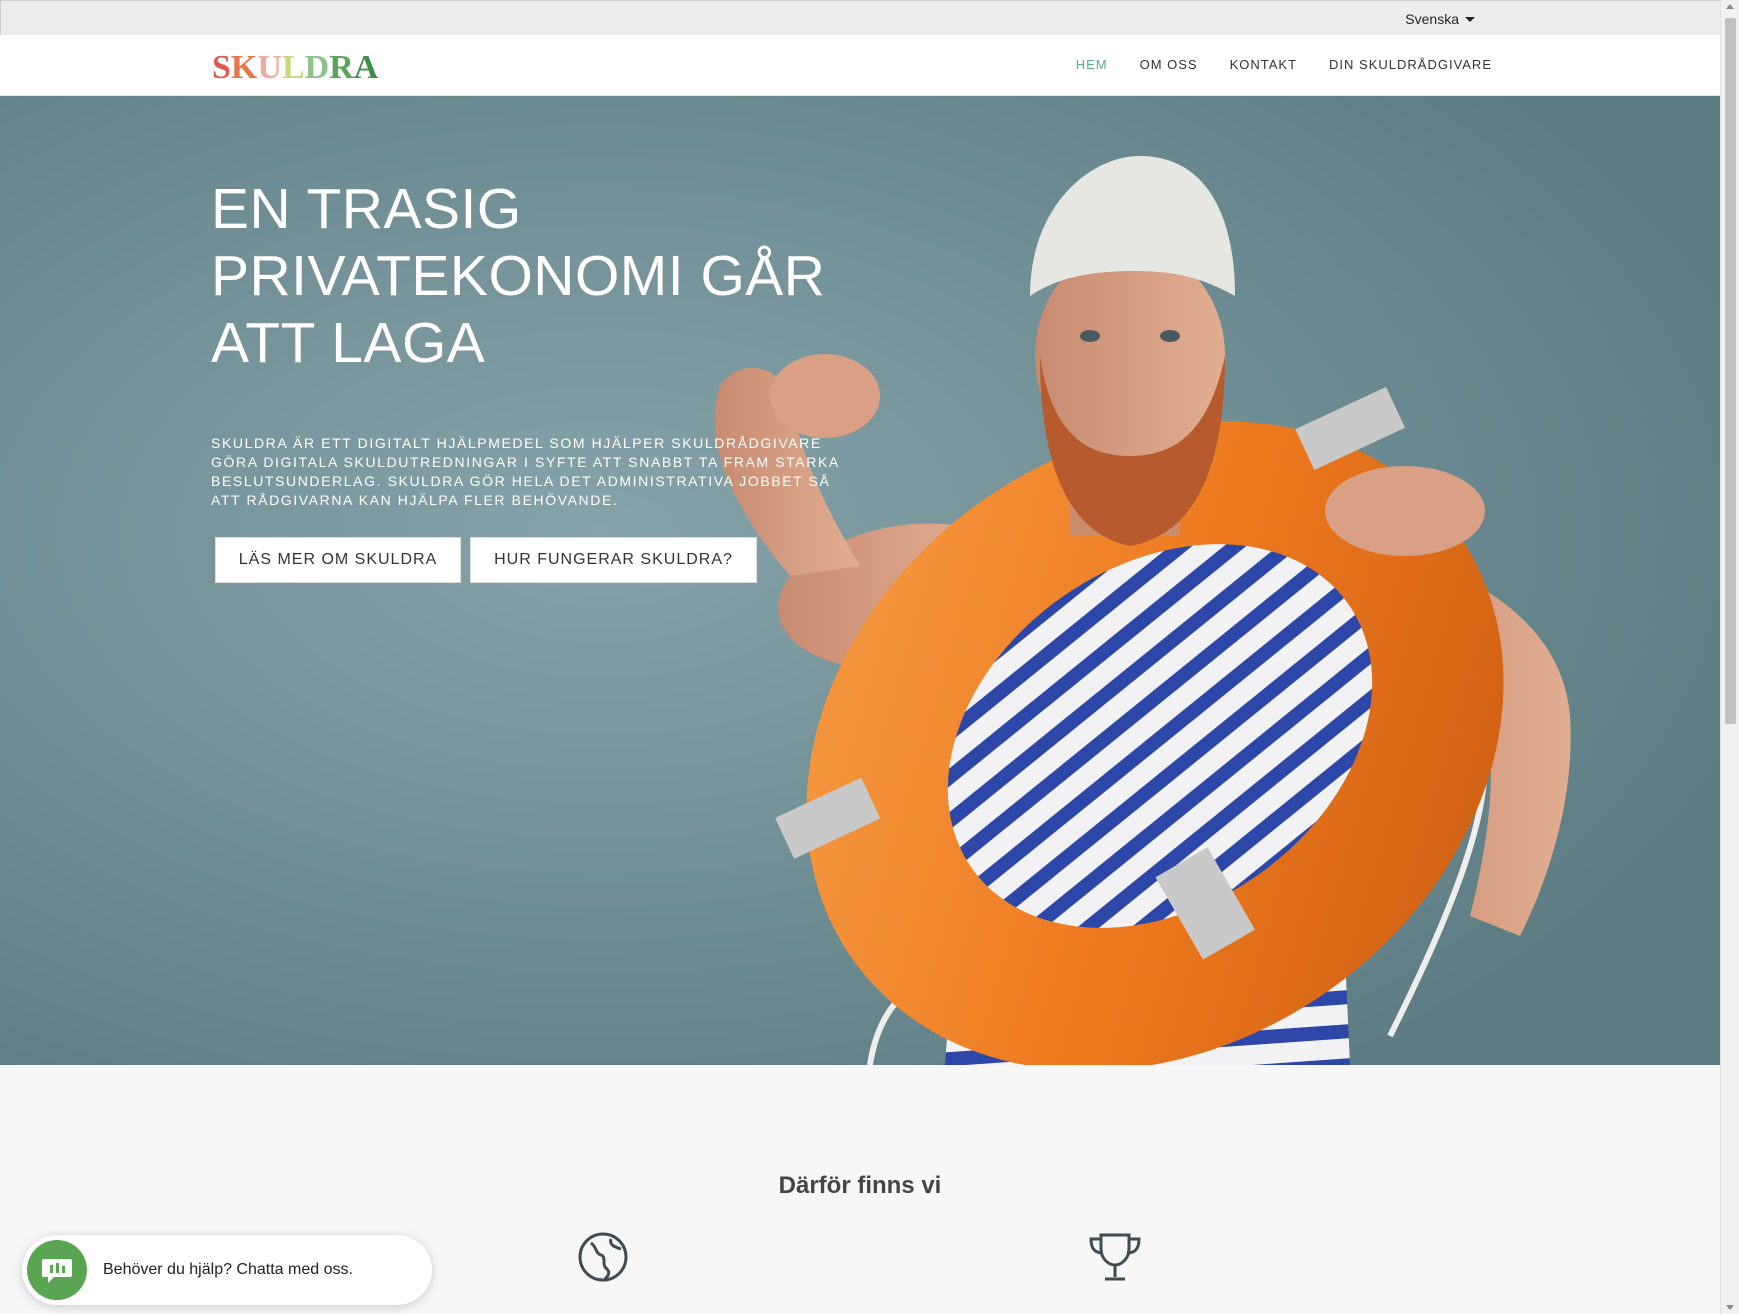 The height and width of the screenshot is (1314, 1739). I want to click on caret-down-icon, so click(1470, 19).